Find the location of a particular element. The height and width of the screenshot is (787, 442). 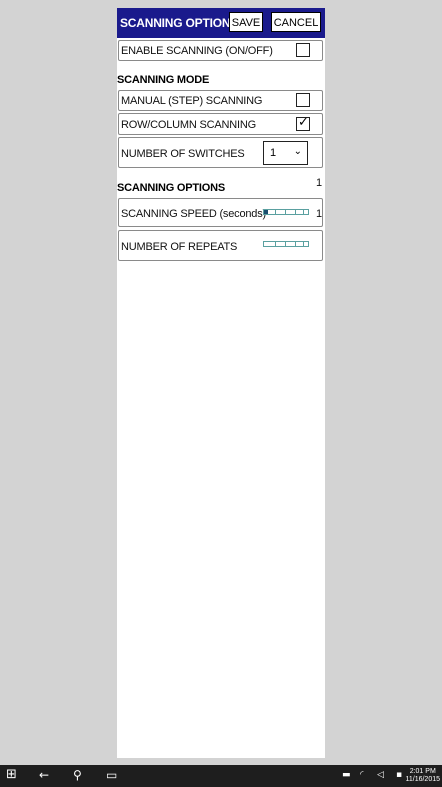

number-of-repeats-slider is located at coordinates (286, 244).